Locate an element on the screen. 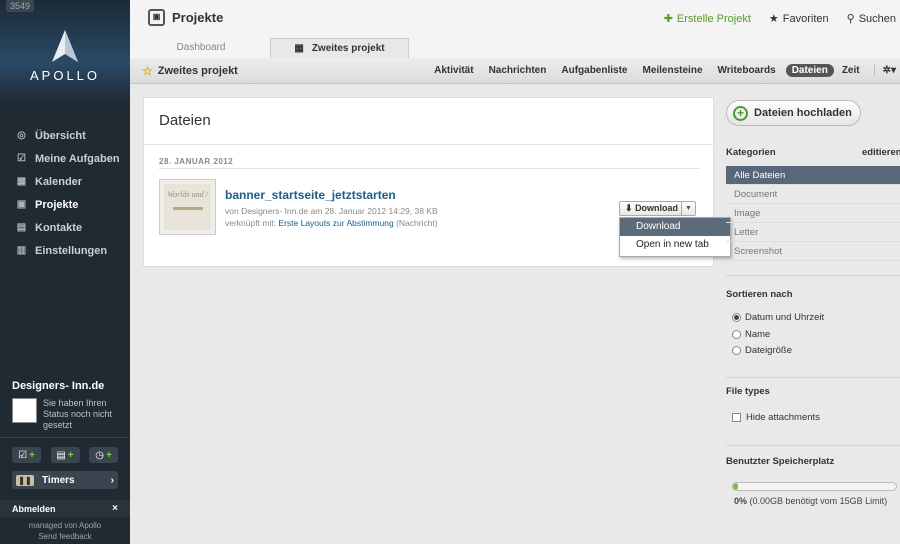 This screenshot has height=544, width=900. categories-edit-link: editieren is located at coordinates (881, 152).